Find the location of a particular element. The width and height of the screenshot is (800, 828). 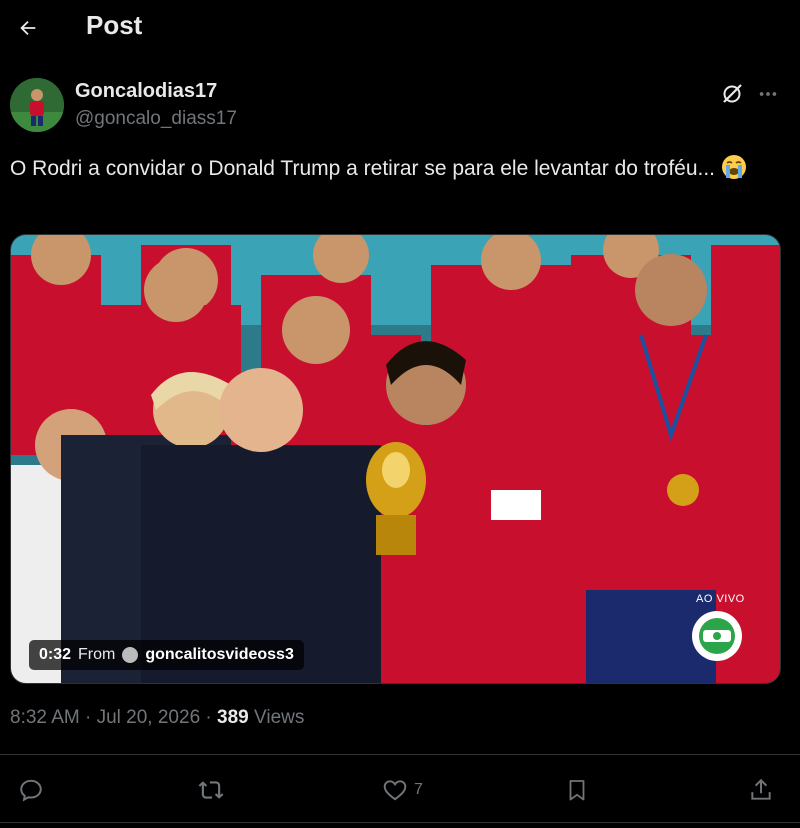

bookmark-icon is located at coordinates (577, 790).